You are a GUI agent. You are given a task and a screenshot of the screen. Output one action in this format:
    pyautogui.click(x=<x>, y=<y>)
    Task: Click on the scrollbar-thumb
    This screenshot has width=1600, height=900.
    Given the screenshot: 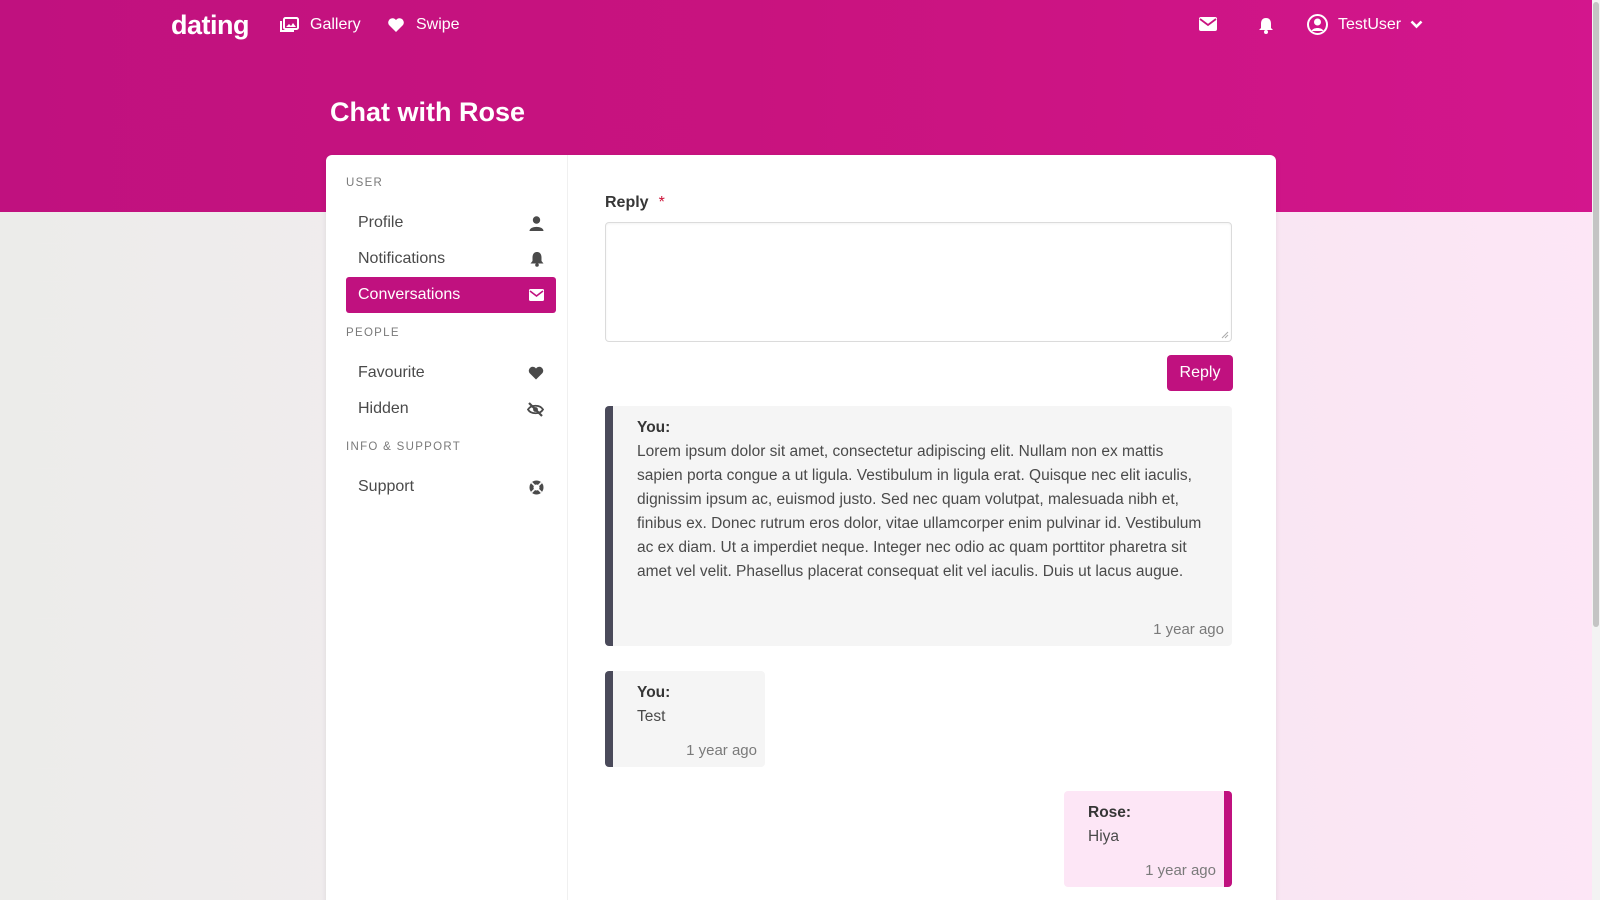 What is the action you would take?
    pyautogui.click(x=1596, y=314)
    